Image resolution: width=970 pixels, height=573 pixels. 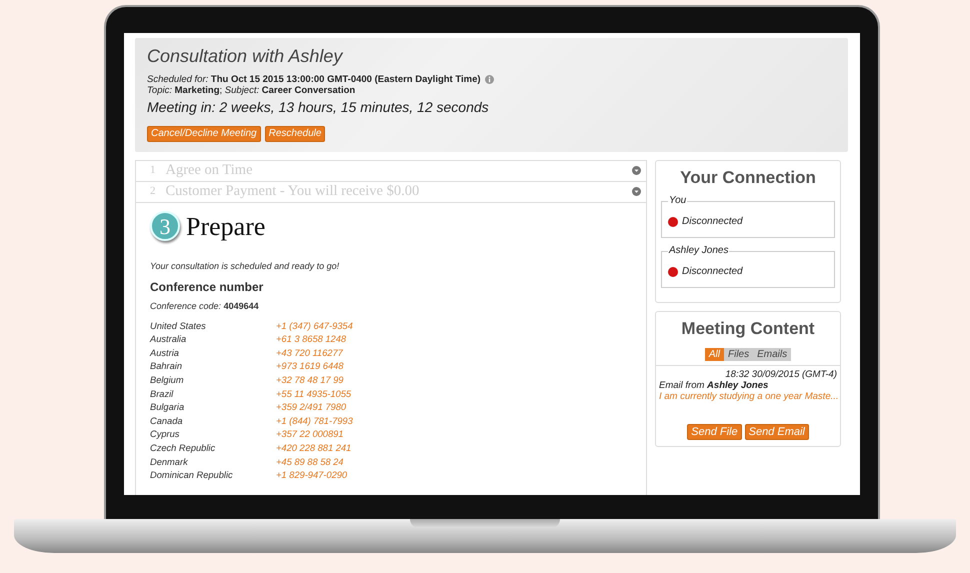 I want to click on panel-title: Your Connection, so click(x=748, y=177).